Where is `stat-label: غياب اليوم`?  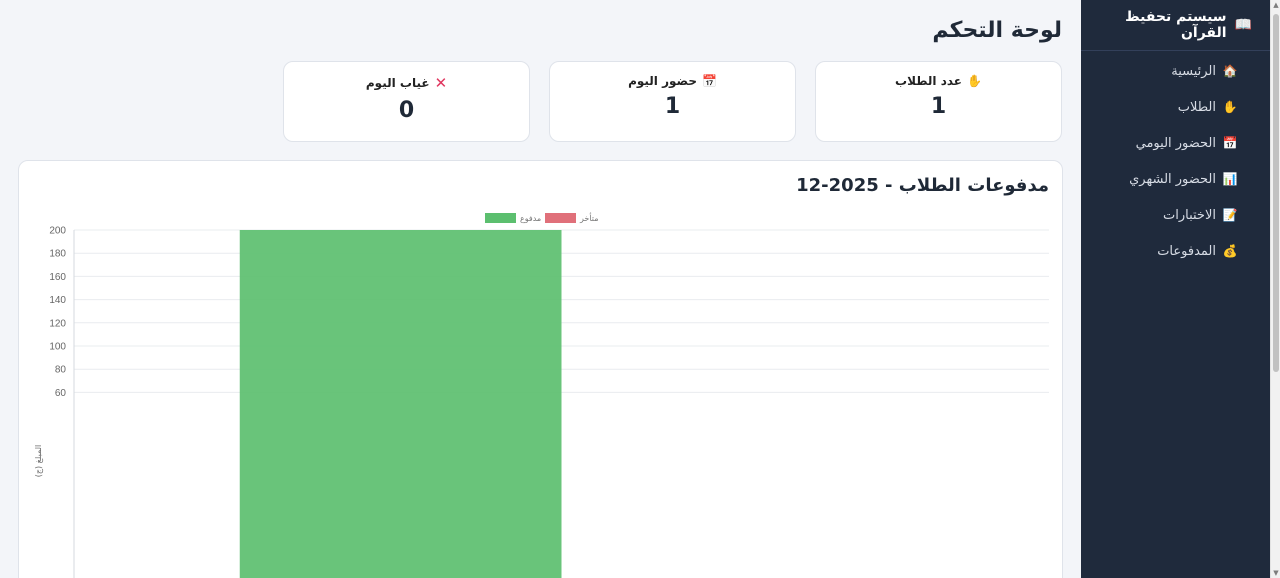 stat-label: غياب اليوم is located at coordinates (397, 83).